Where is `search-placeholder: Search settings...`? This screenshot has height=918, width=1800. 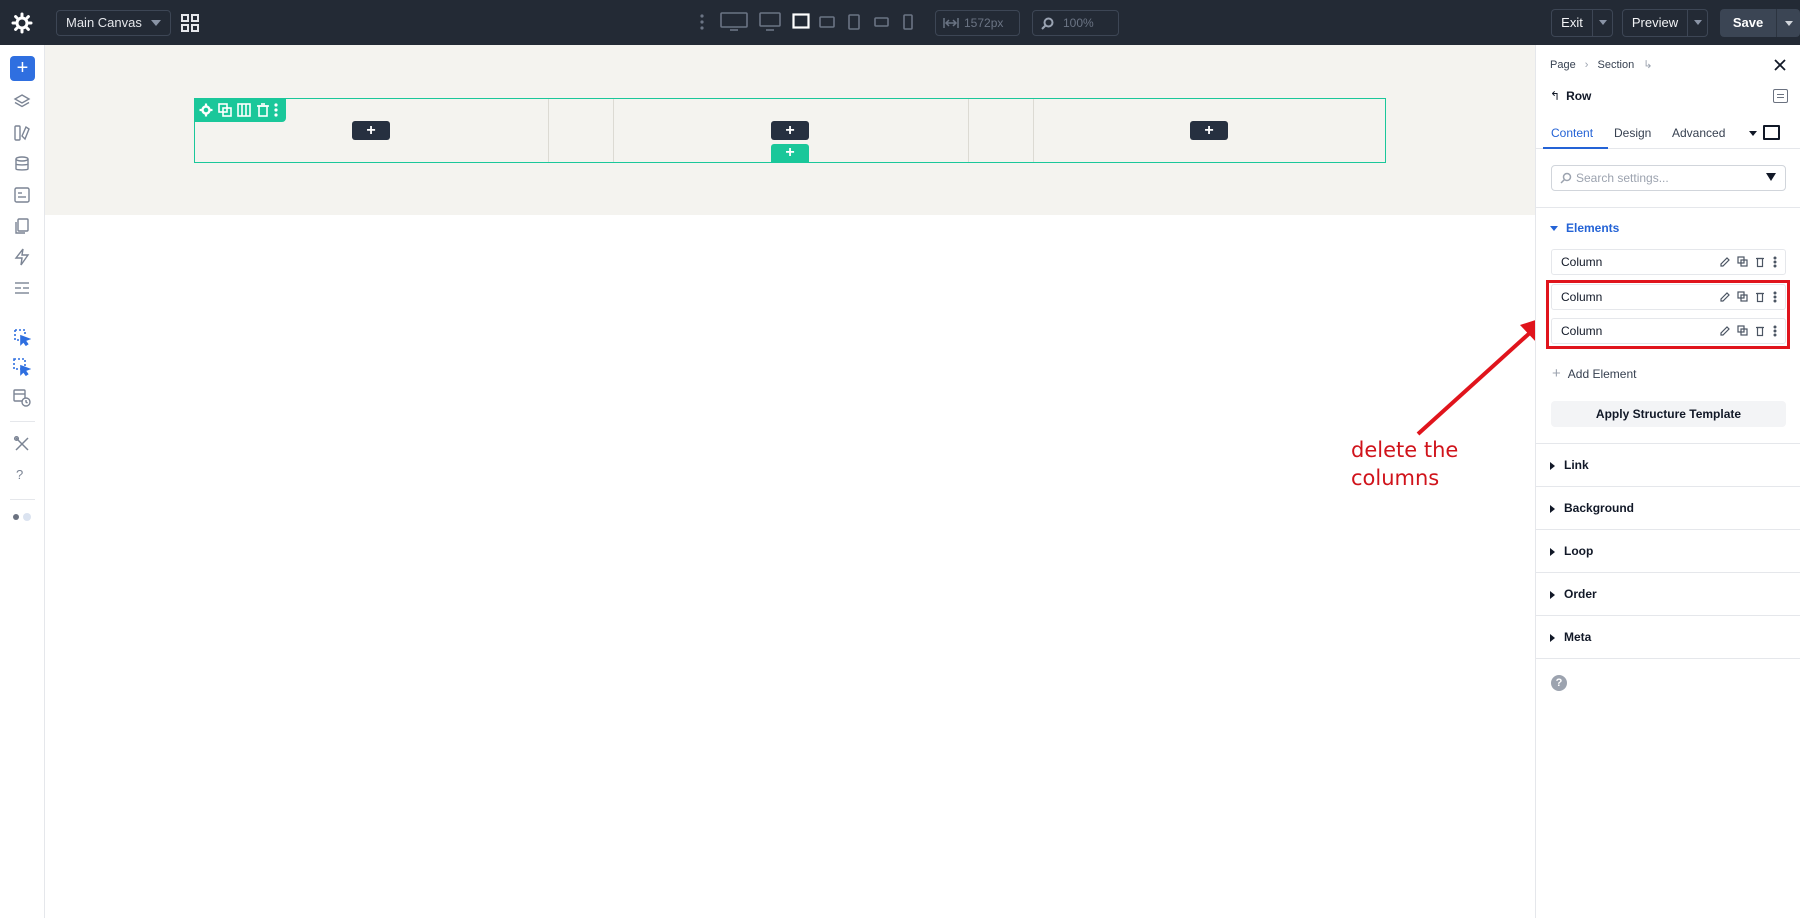 search-placeholder: Search settings... is located at coordinates (1622, 178).